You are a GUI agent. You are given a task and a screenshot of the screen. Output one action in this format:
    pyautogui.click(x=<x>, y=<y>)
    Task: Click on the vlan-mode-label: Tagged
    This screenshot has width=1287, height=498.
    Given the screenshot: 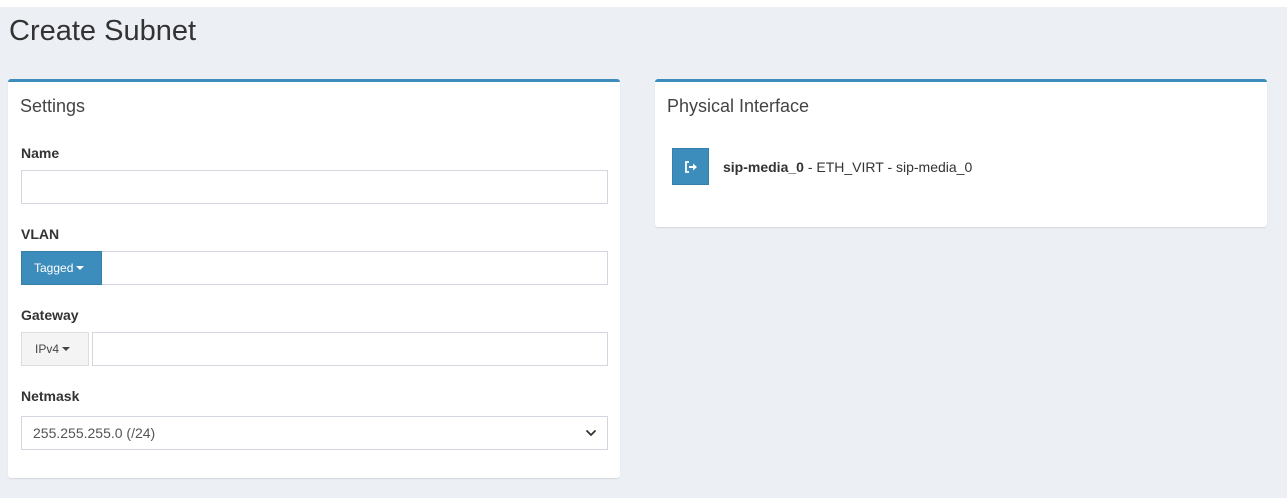 What is the action you would take?
    pyautogui.click(x=54, y=268)
    